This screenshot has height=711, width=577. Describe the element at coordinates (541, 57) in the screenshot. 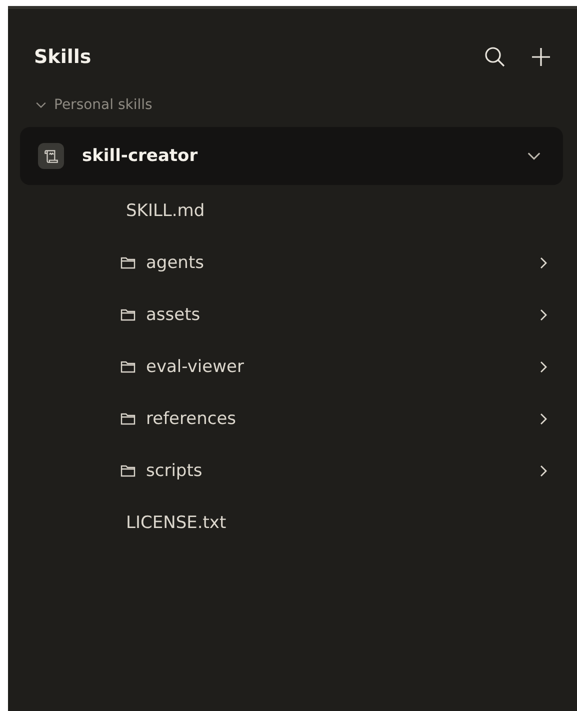

I see `add-icon` at that location.